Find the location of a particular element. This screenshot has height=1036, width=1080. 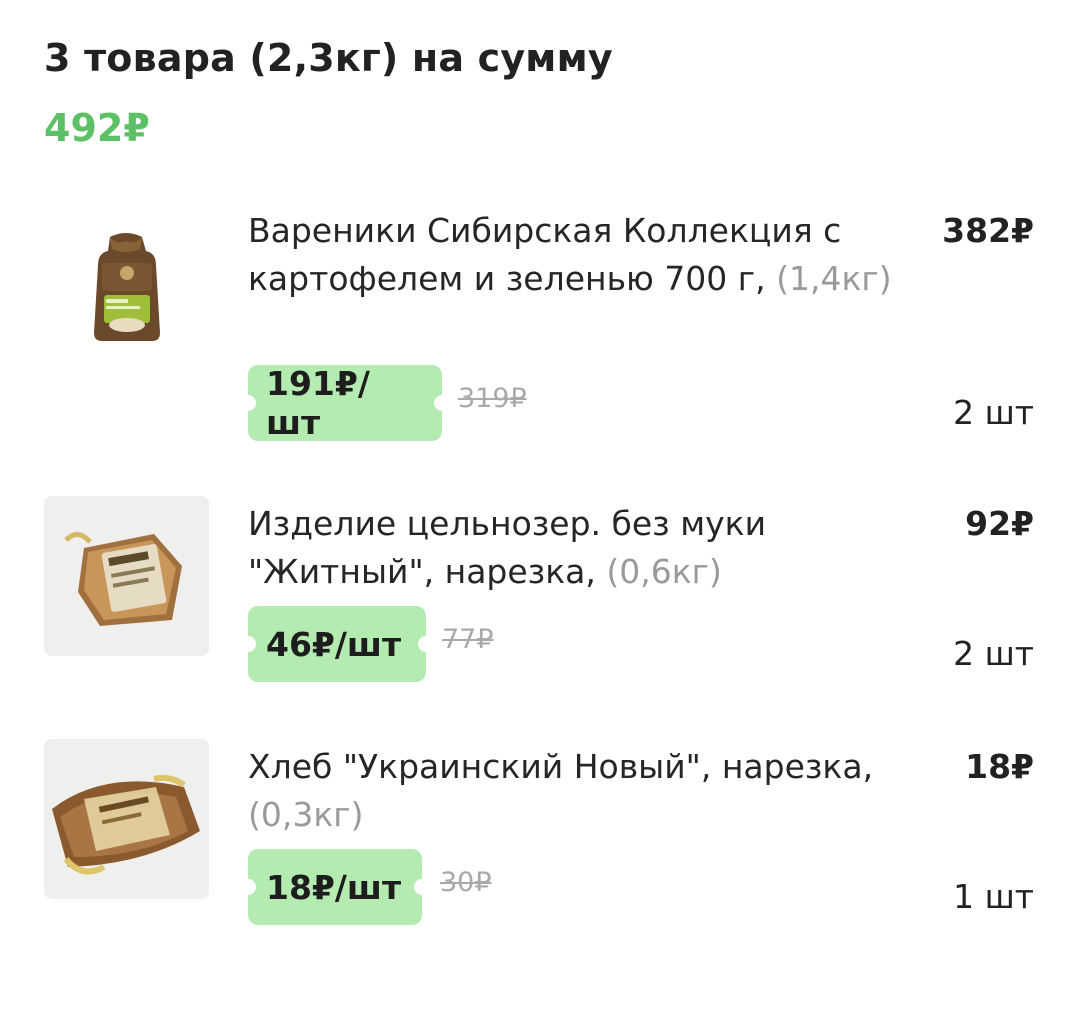

item-line-total: 92₽ is located at coordinates (999, 523).